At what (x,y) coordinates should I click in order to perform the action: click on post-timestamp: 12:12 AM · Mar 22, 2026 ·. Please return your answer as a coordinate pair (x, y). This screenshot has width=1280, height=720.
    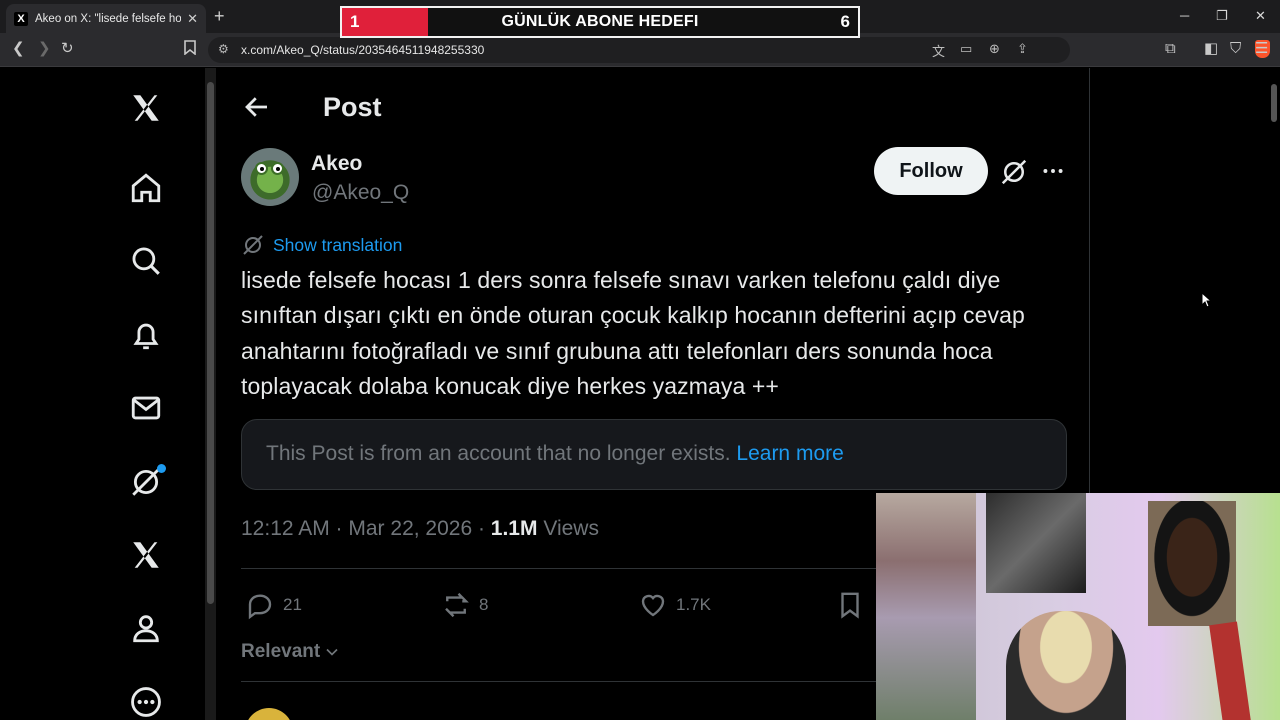
    Looking at the image, I should click on (366, 528).